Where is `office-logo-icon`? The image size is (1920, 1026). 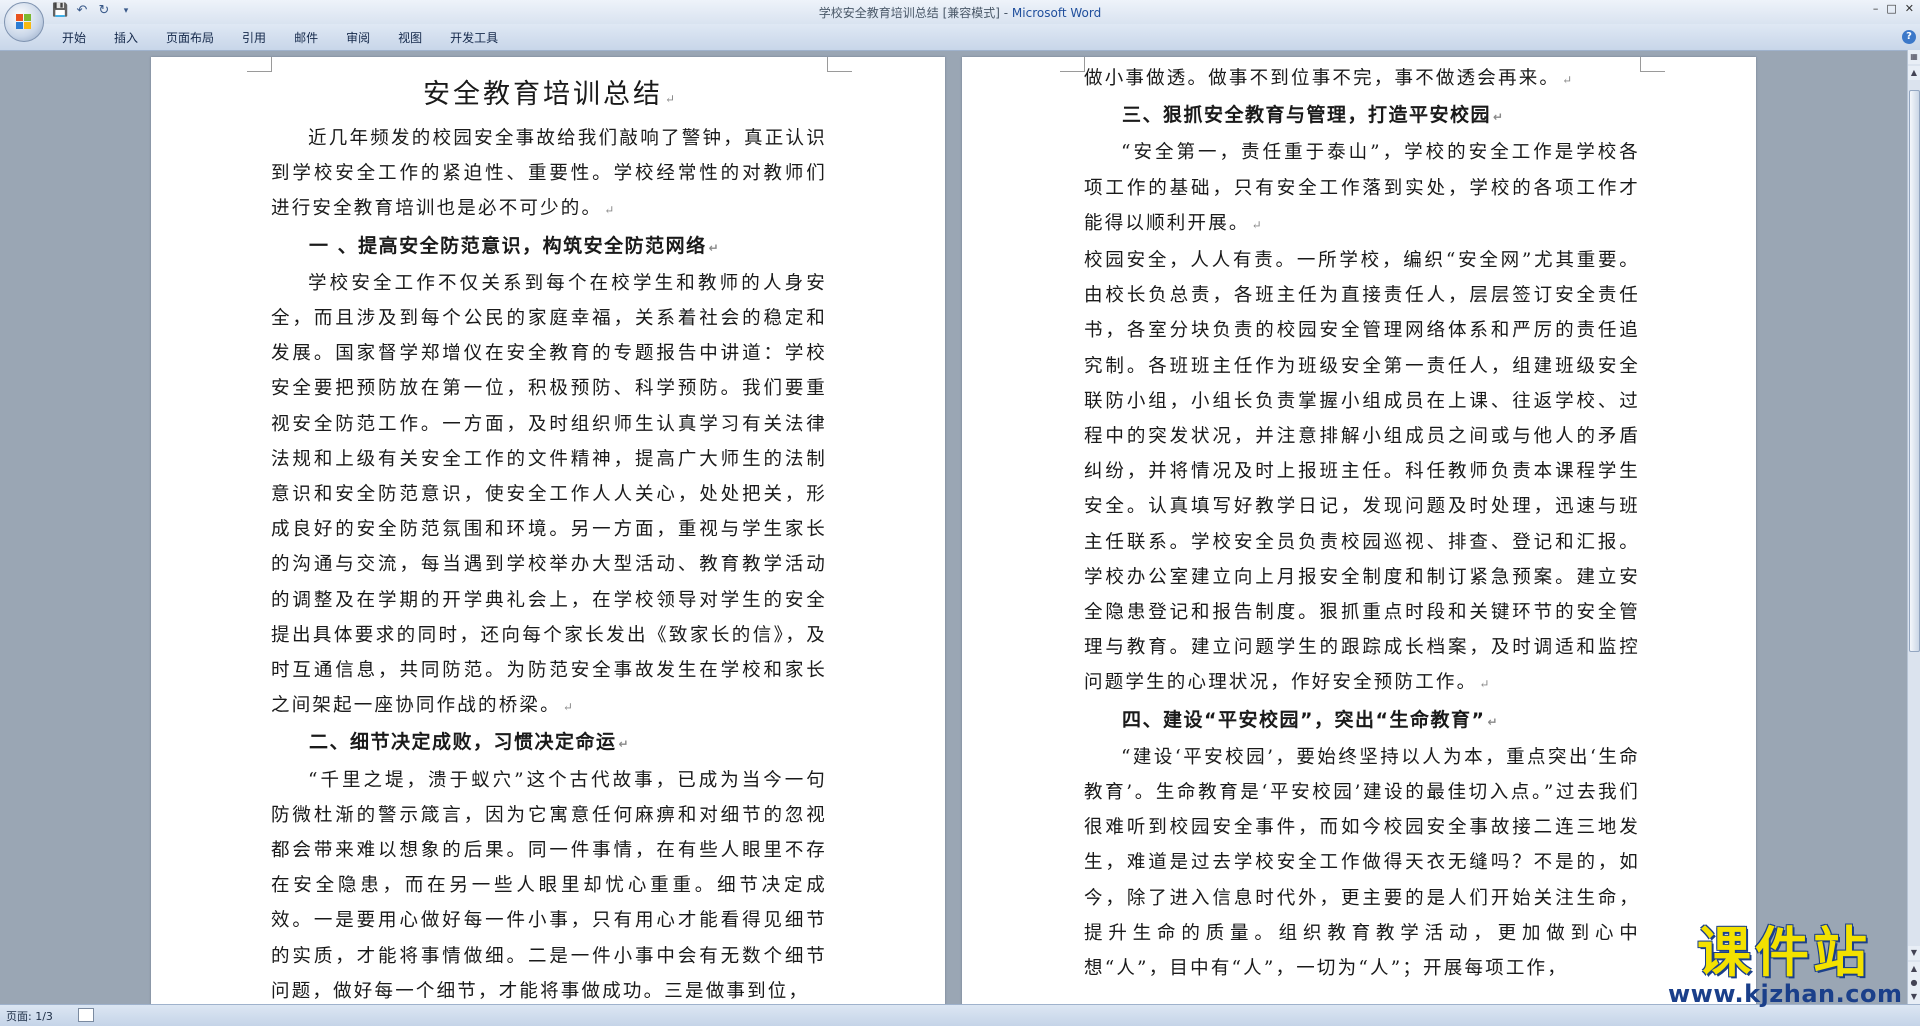 office-logo-icon is located at coordinates (24, 22).